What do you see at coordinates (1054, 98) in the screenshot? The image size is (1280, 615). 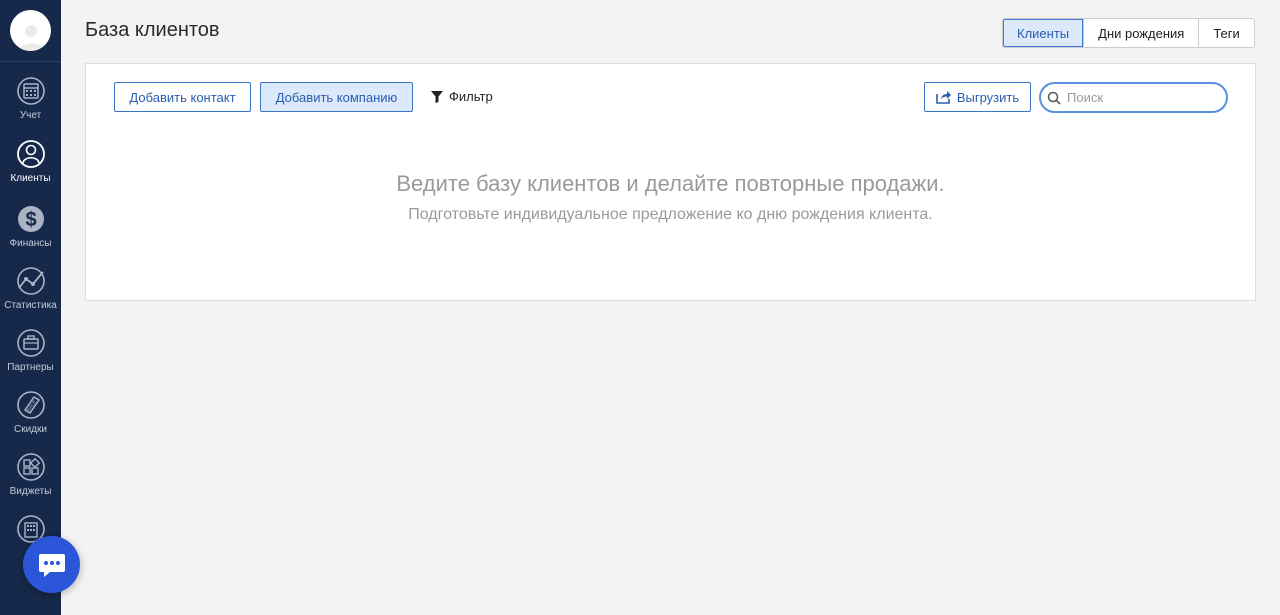 I see `search-icon` at bounding box center [1054, 98].